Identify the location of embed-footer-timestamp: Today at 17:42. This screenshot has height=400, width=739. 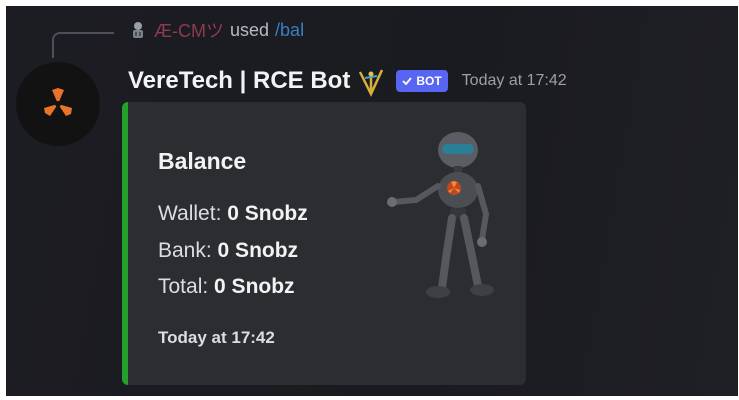
(216, 337).